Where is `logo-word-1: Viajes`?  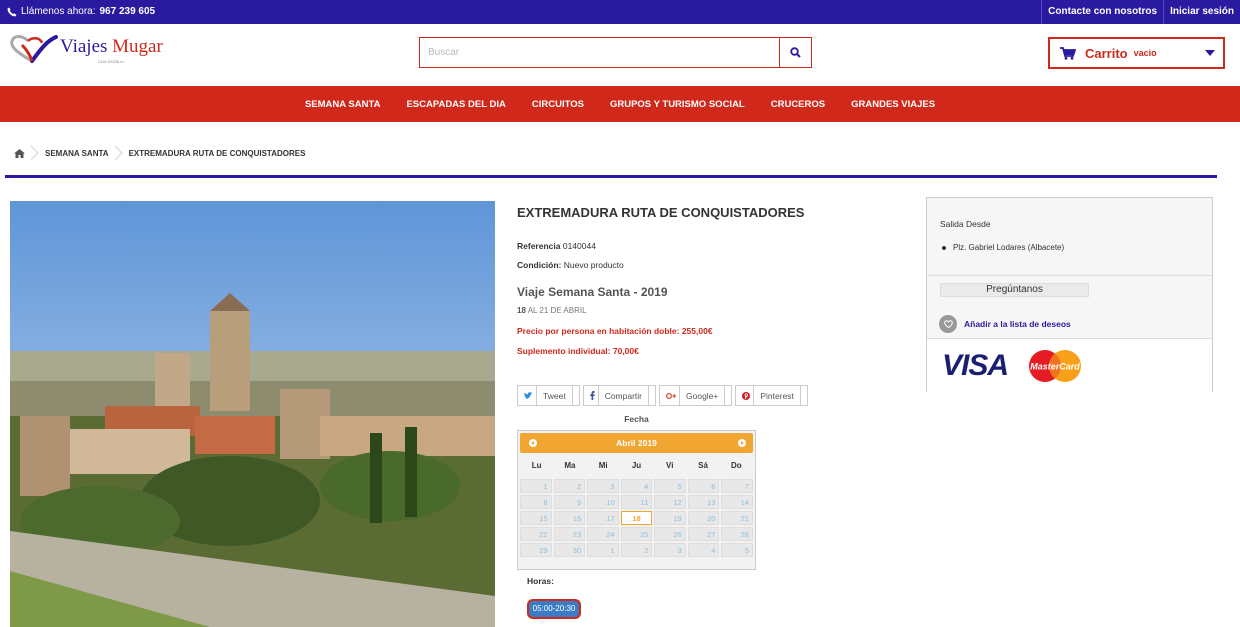
logo-word-1: Viajes is located at coordinates (84, 46).